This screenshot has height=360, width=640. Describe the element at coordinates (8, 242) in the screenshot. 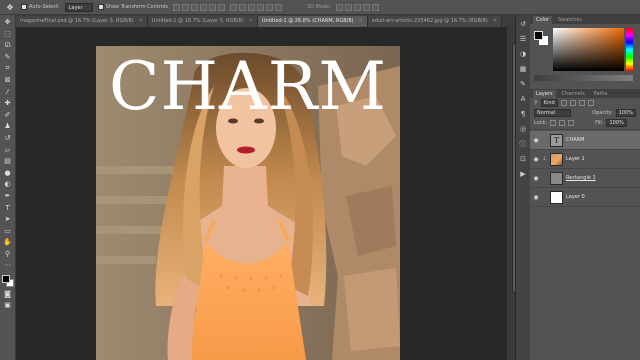

I see `hand-icon: ✋` at that location.